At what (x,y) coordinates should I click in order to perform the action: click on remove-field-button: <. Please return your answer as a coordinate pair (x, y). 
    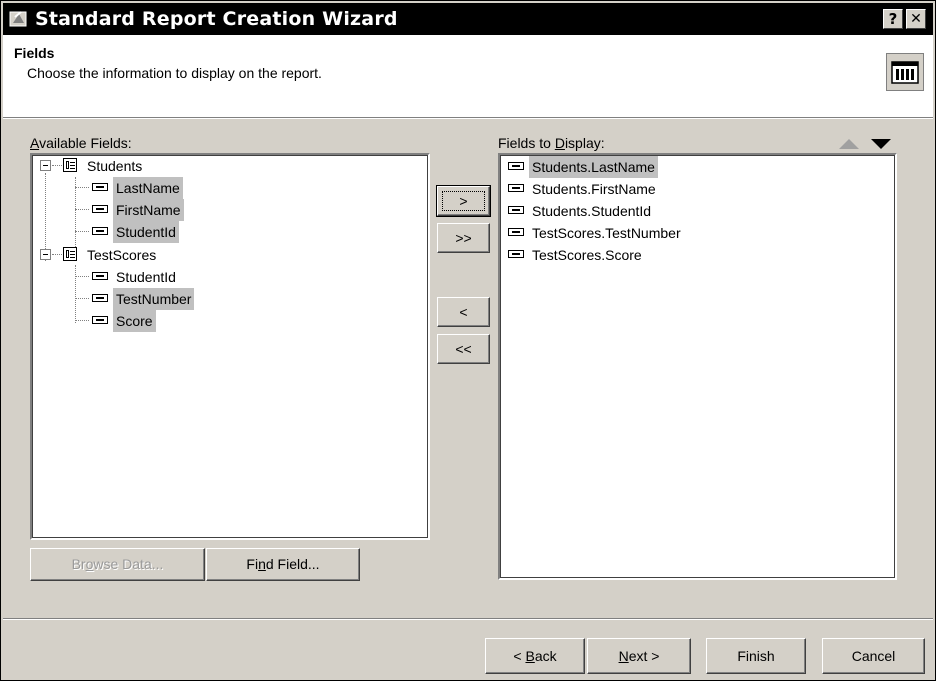
    Looking at the image, I should click on (463, 312).